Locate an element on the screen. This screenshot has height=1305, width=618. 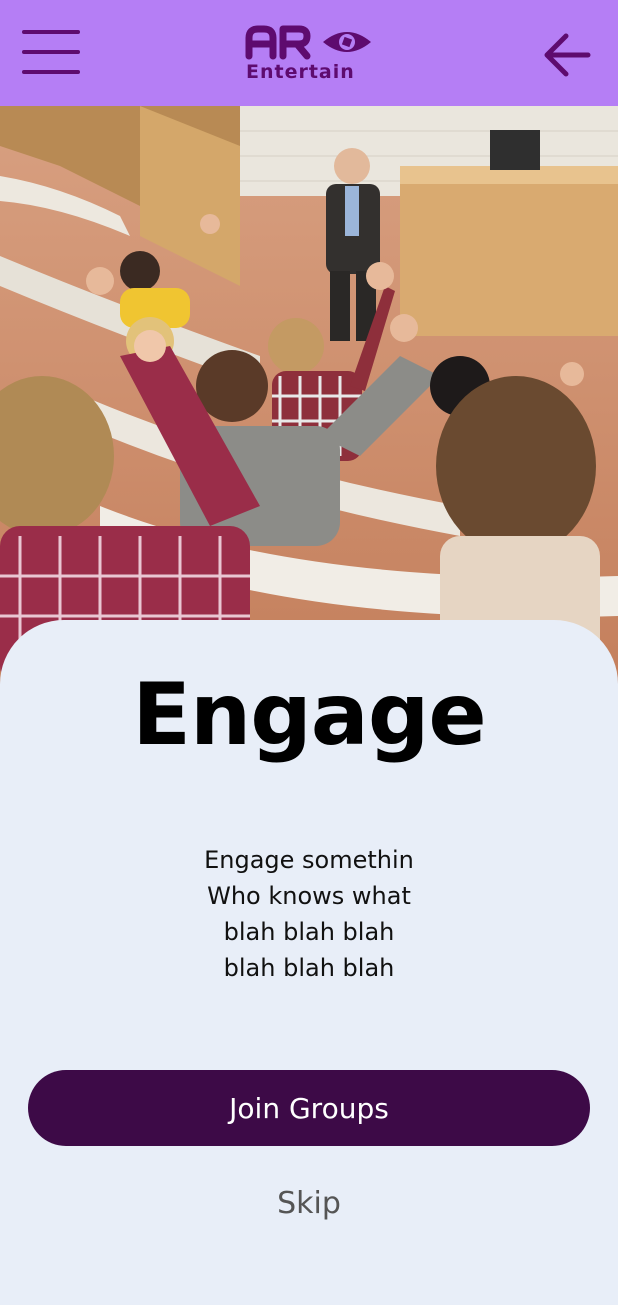
description-line: Engage somethin is located at coordinates (309, 860).